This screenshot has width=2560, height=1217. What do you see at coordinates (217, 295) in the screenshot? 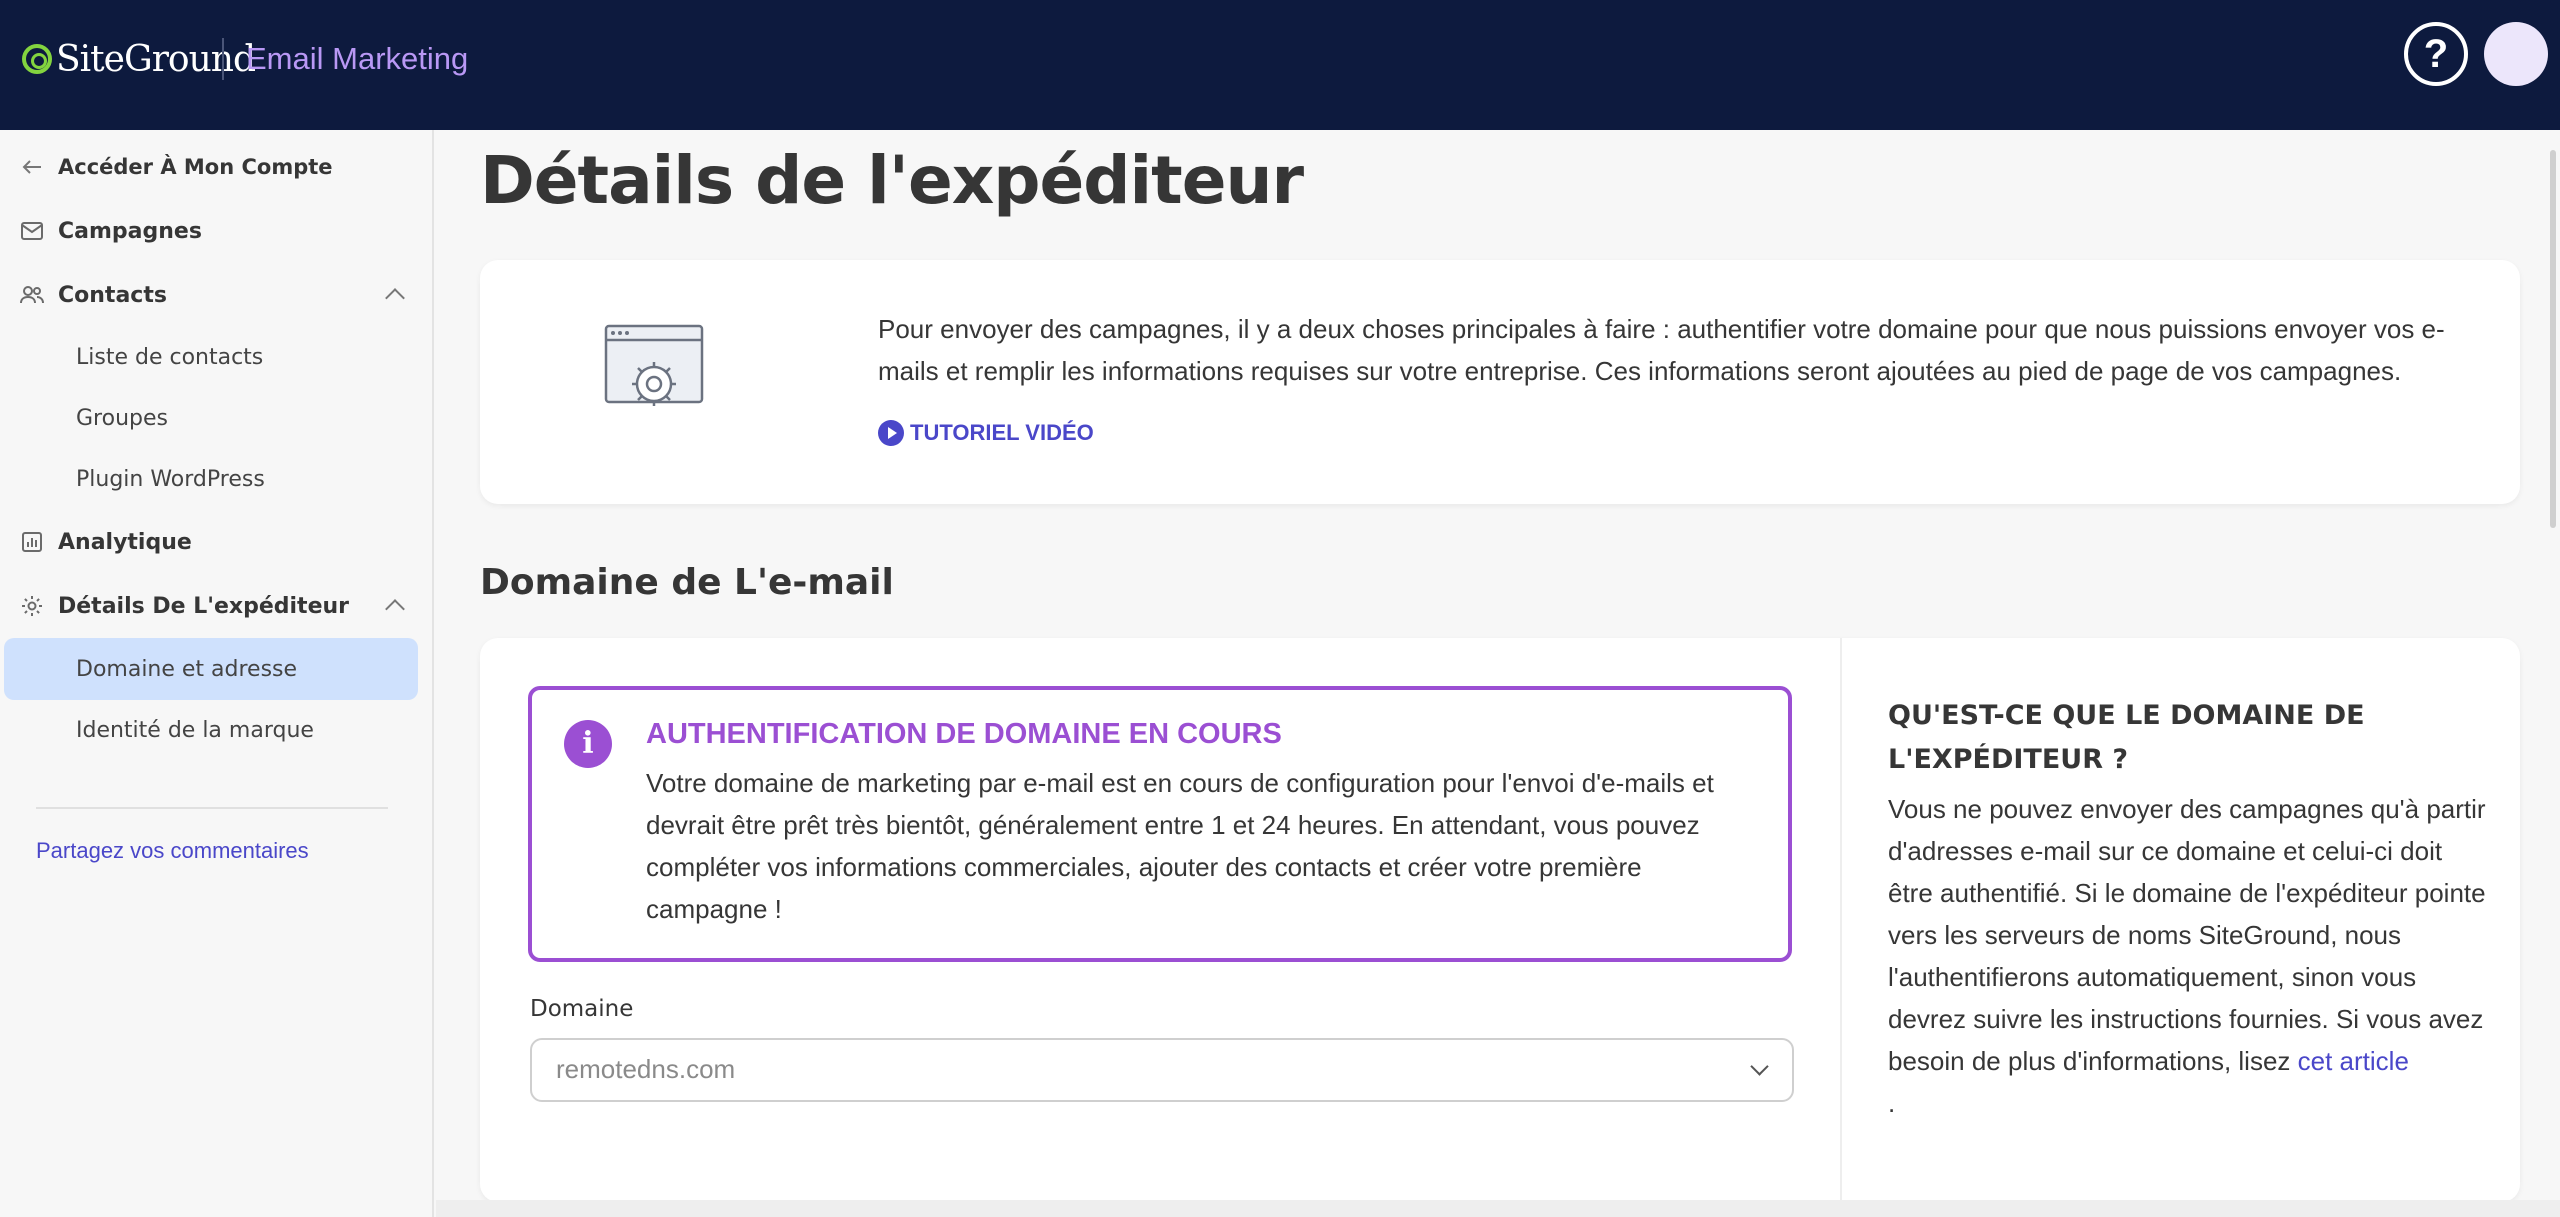
I see `sidebar-item-contacts: Contacts` at bounding box center [217, 295].